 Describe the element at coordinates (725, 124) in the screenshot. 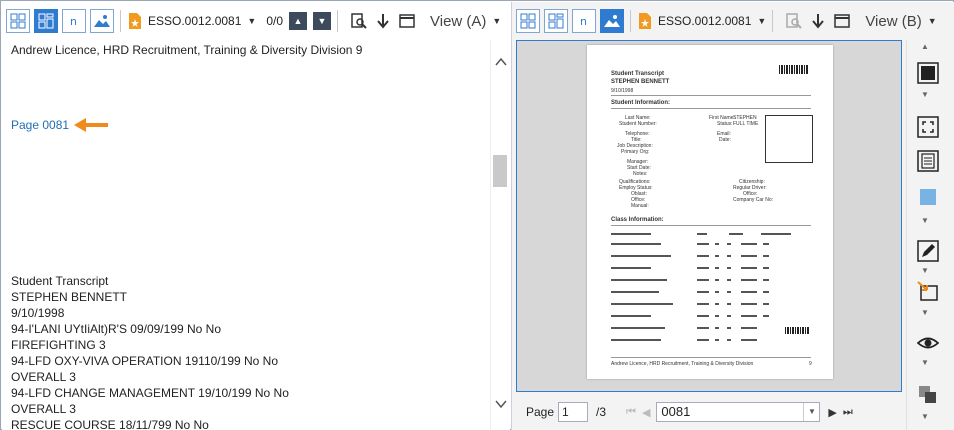

I see `doc-field: Status:` at that location.